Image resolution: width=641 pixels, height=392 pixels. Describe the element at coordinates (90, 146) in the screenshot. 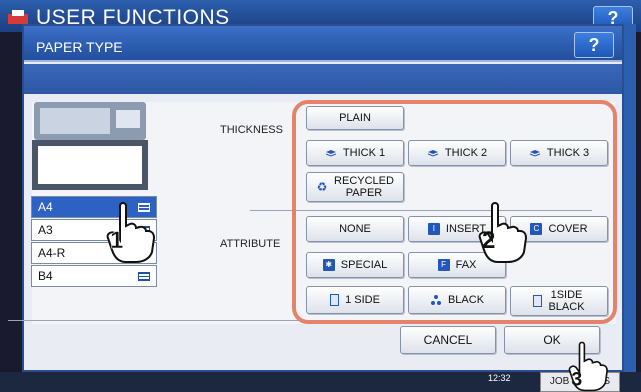

I see `copier-illustration` at that location.